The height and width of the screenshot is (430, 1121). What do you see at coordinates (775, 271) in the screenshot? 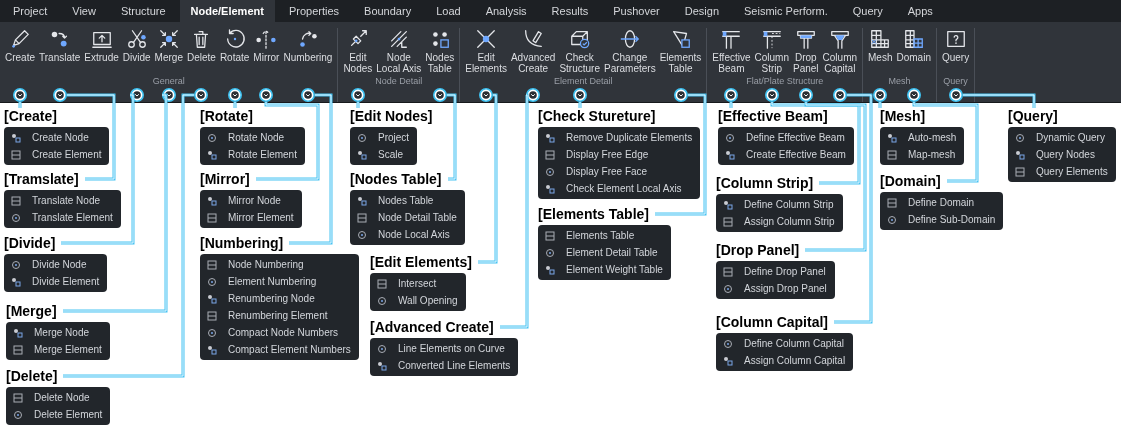
I see `menu-item: Define Drop Panel` at bounding box center [775, 271].